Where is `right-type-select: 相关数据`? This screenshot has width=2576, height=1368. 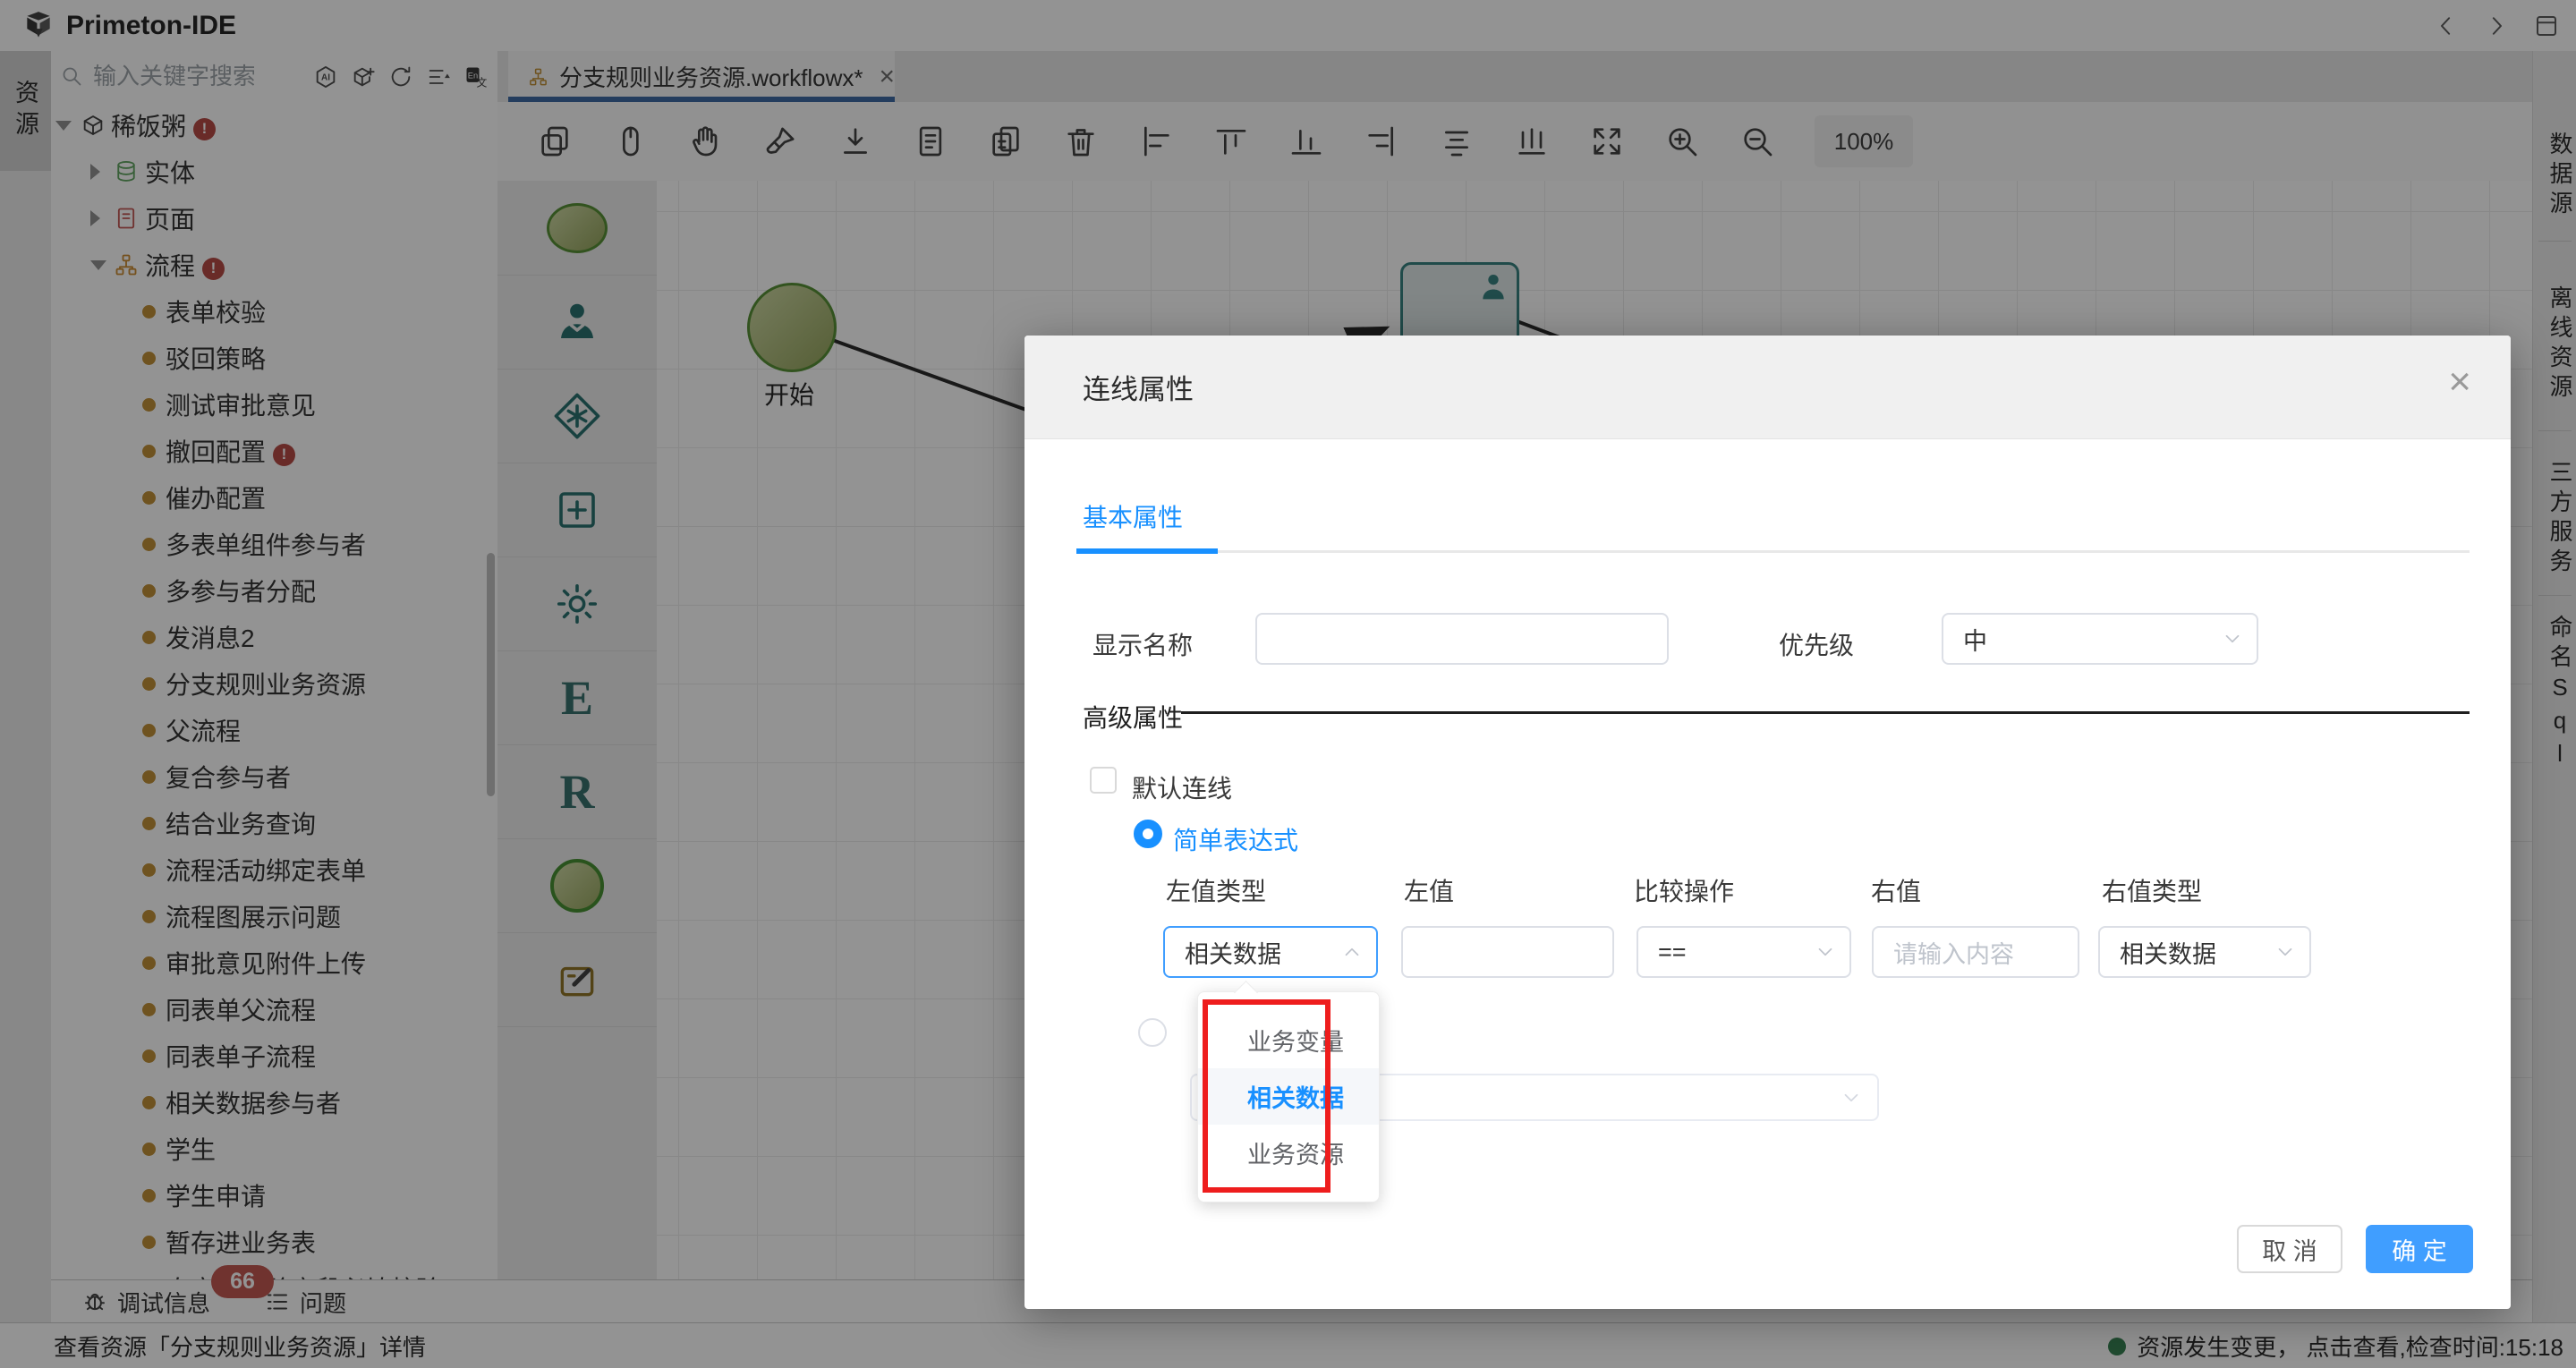 right-type-select: 相关数据 is located at coordinates (2204, 952).